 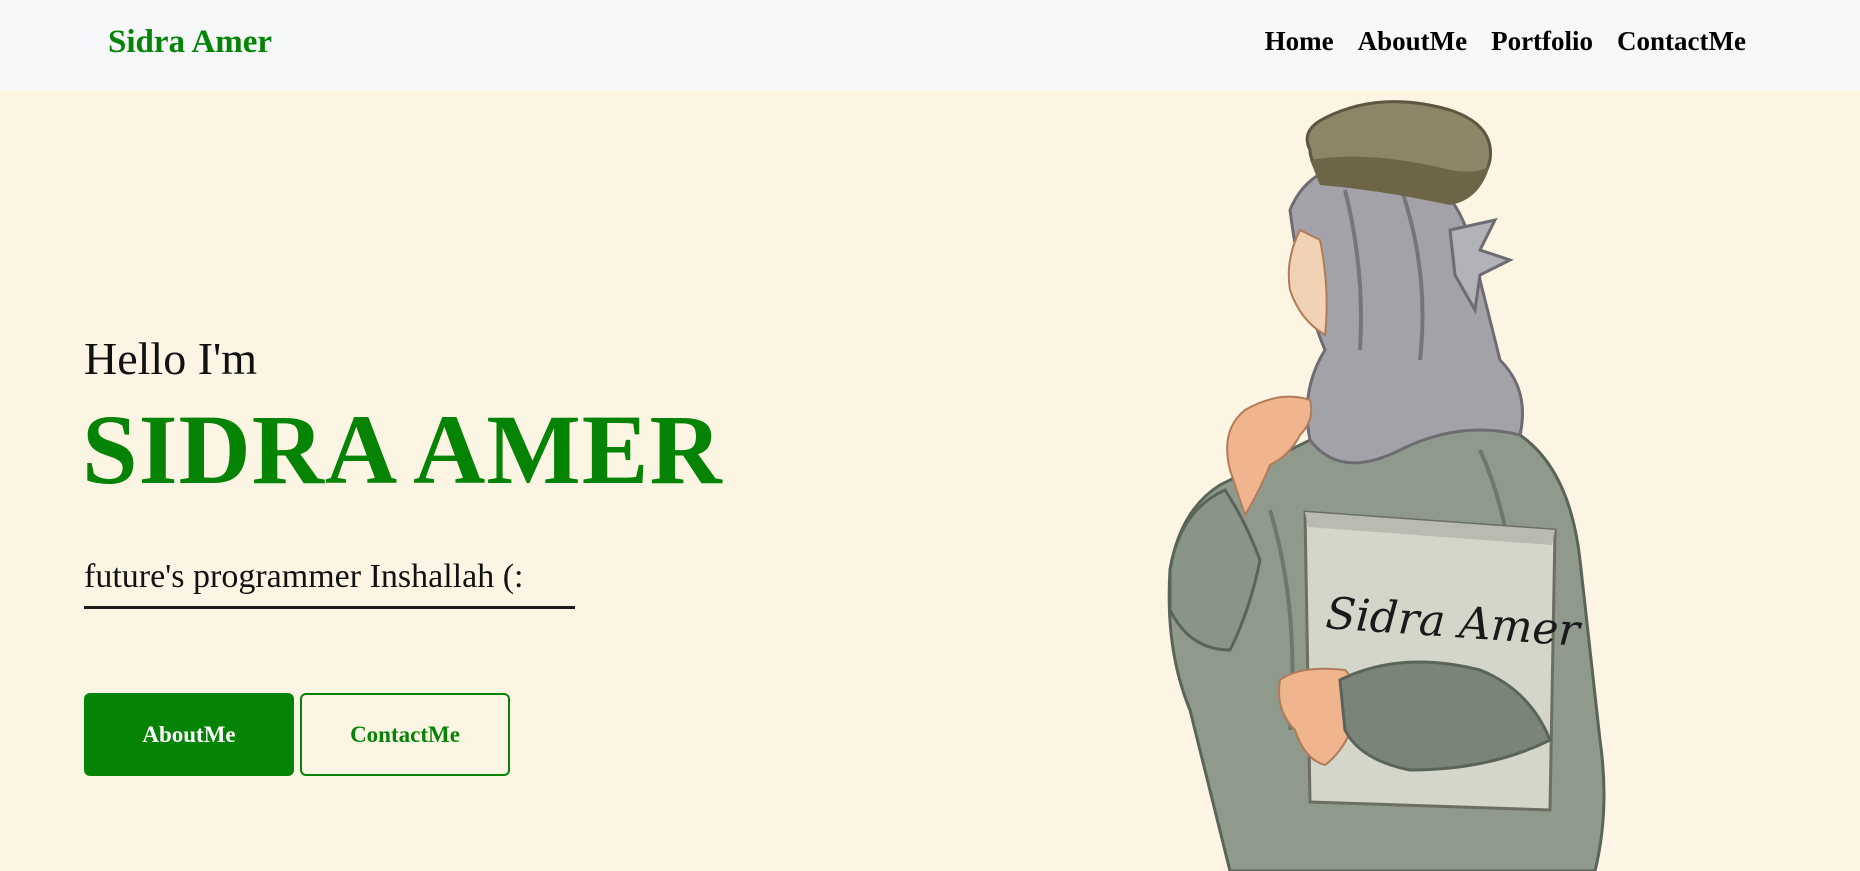 I want to click on nav-link-aboutme: AboutMe, so click(x=1413, y=41).